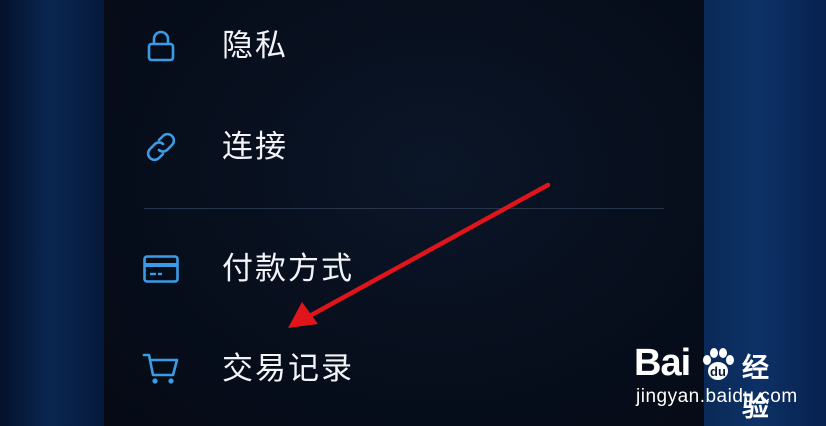 Image resolution: width=826 pixels, height=426 pixels. Describe the element at coordinates (288, 369) in the screenshot. I see `menu-item-label: 交易记录` at that location.